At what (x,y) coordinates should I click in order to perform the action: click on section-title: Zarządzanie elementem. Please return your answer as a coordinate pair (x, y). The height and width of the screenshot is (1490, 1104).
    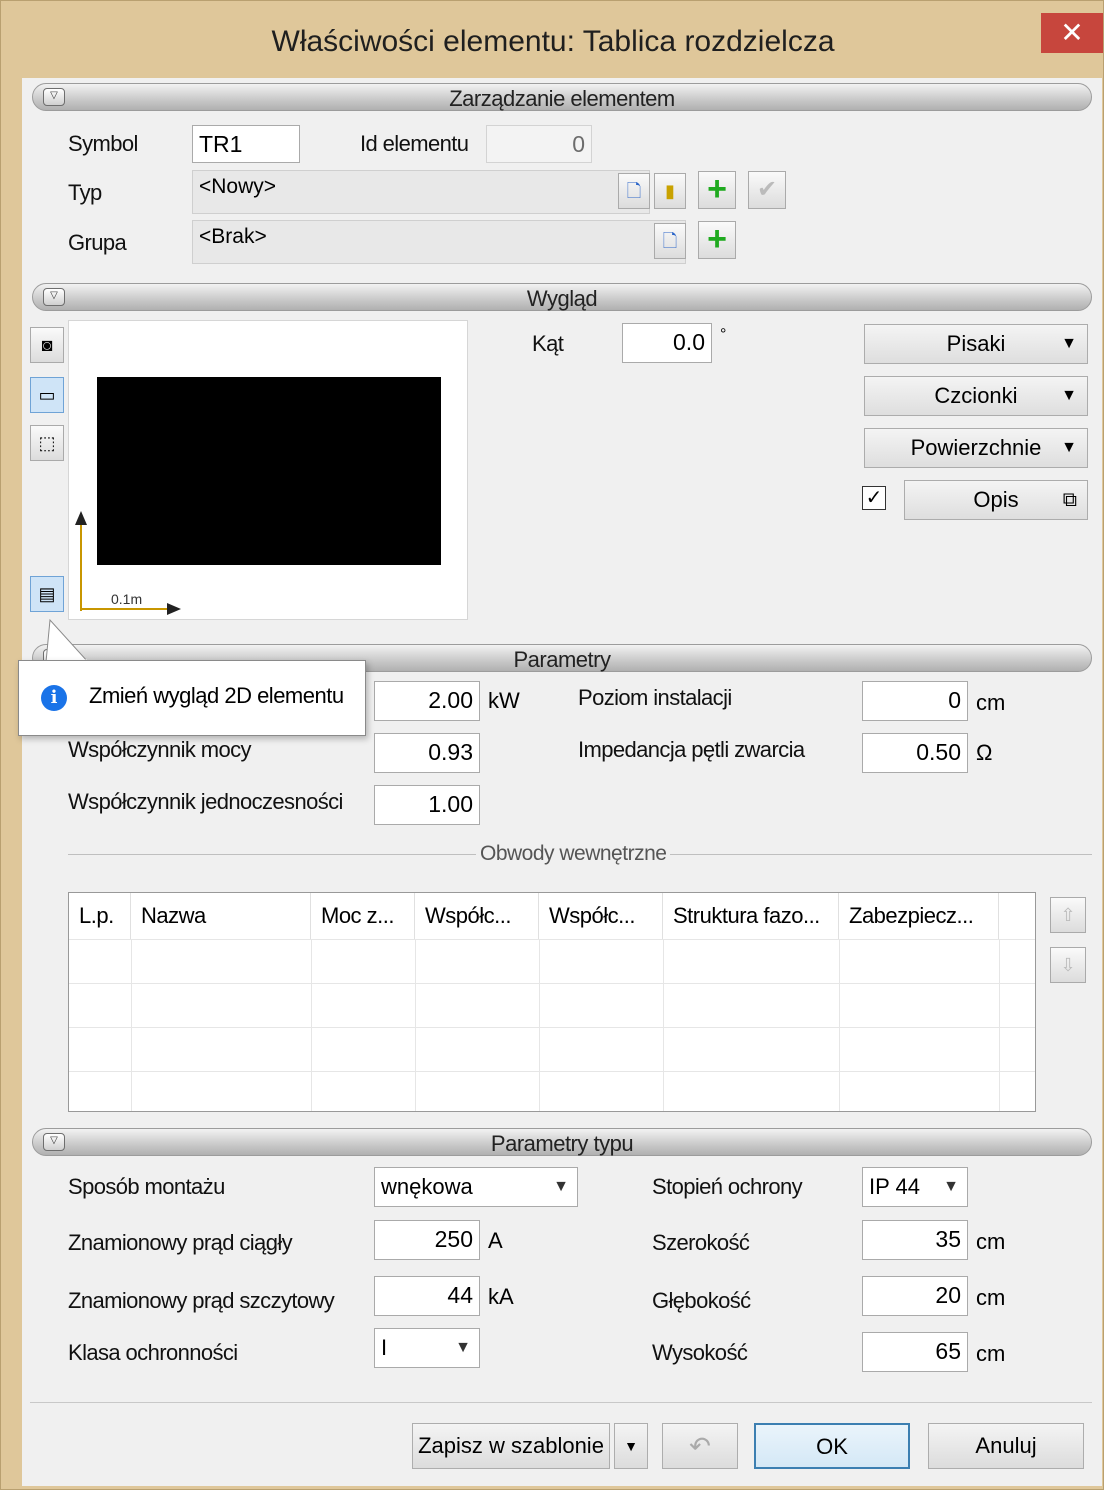
    Looking at the image, I should click on (562, 98).